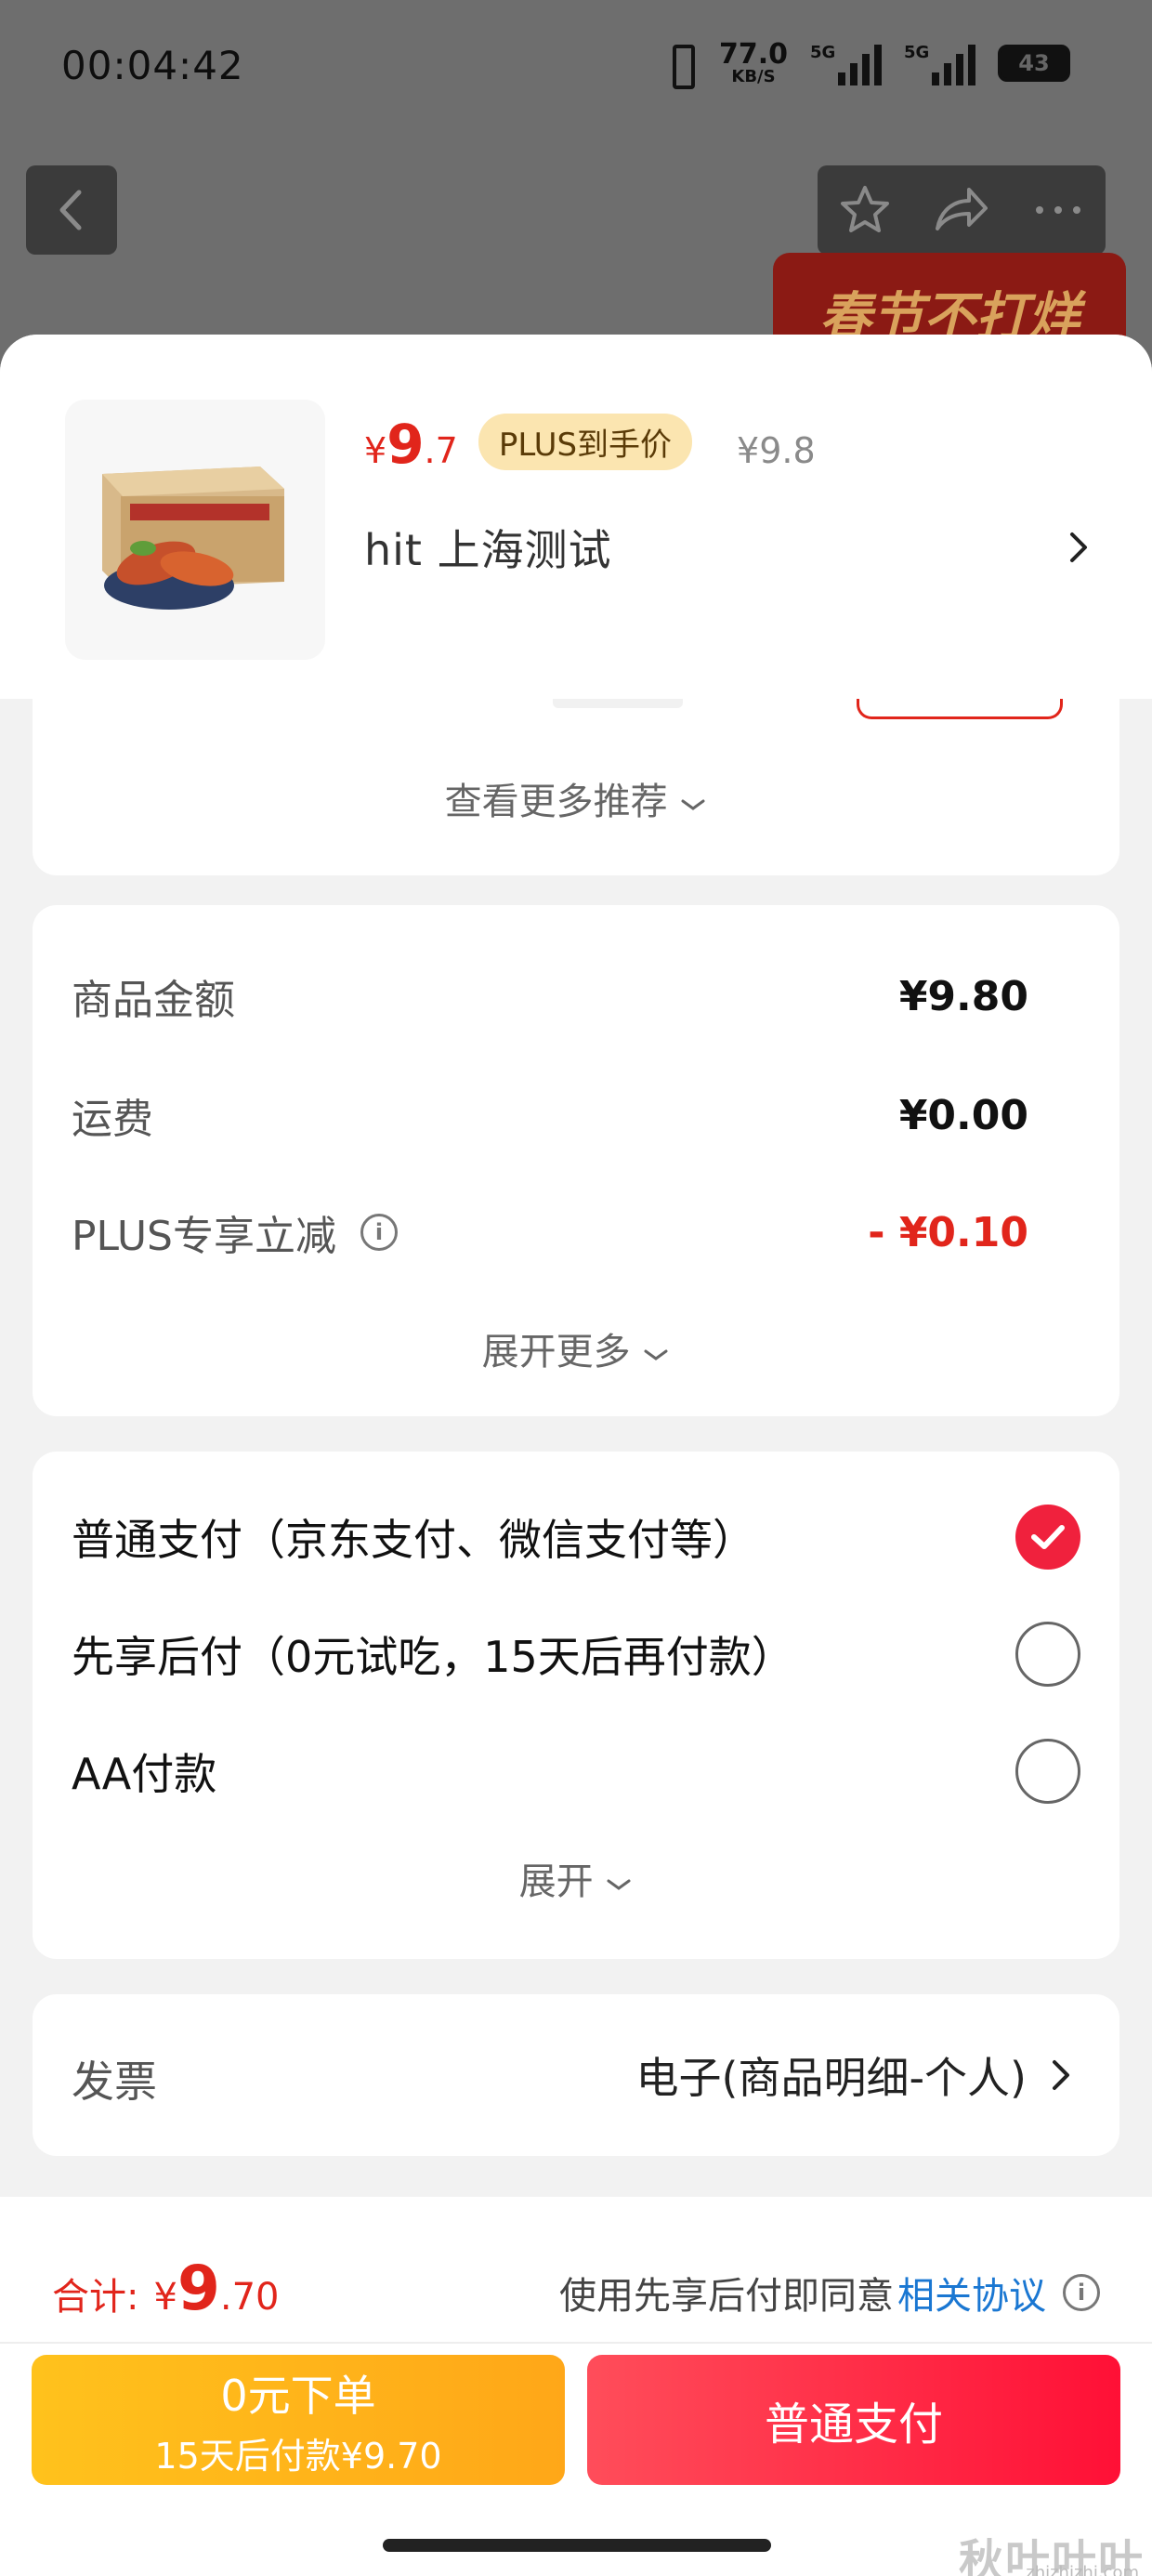 This screenshot has height=2576, width=1152. I want to click on signal-label-2: 5G, so click(917, 52).